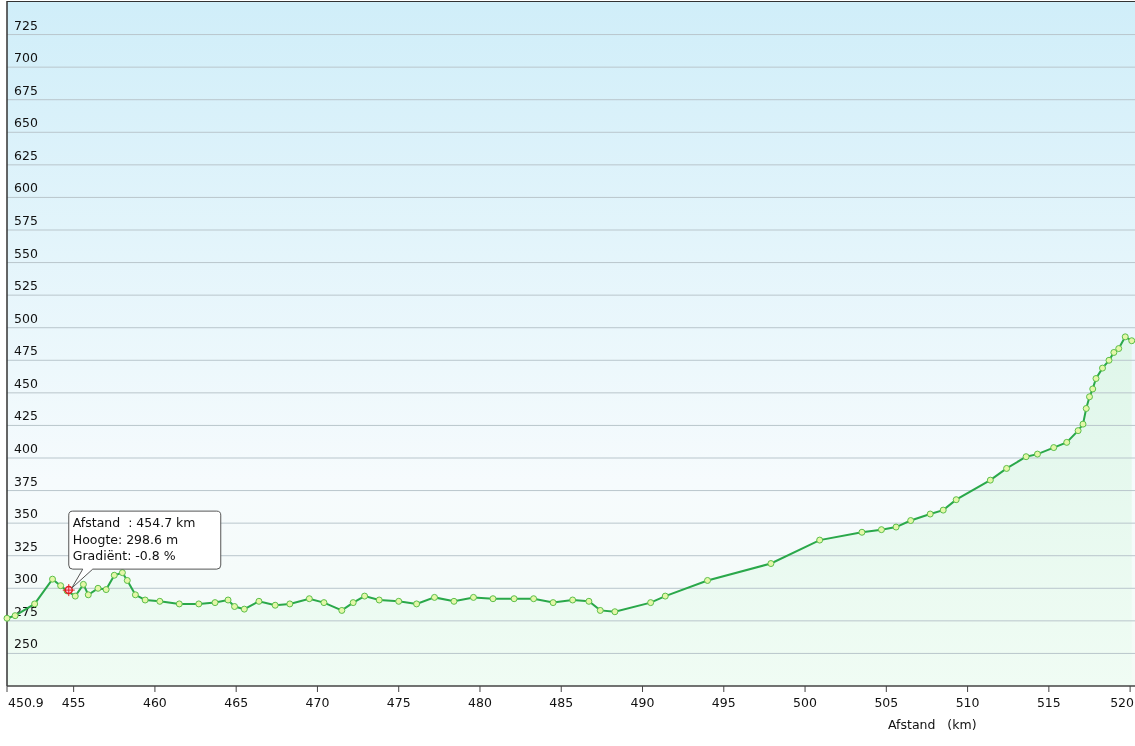  Describe the element at coordinates (480, 702) in the screenshot. I see `x-tick-label: 480` at that location.